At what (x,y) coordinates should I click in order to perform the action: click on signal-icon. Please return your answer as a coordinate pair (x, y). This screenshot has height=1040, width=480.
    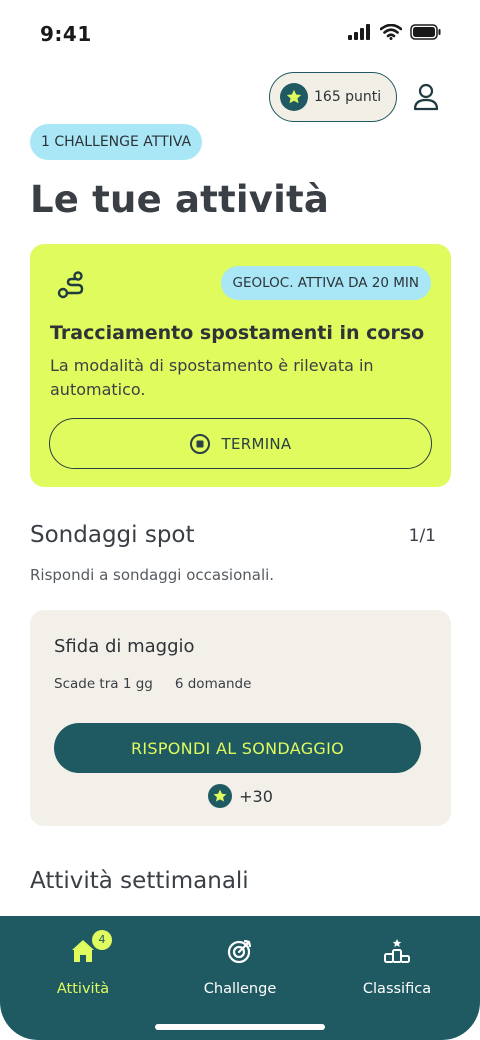
    Looking at the image, I should click on (359, 32).